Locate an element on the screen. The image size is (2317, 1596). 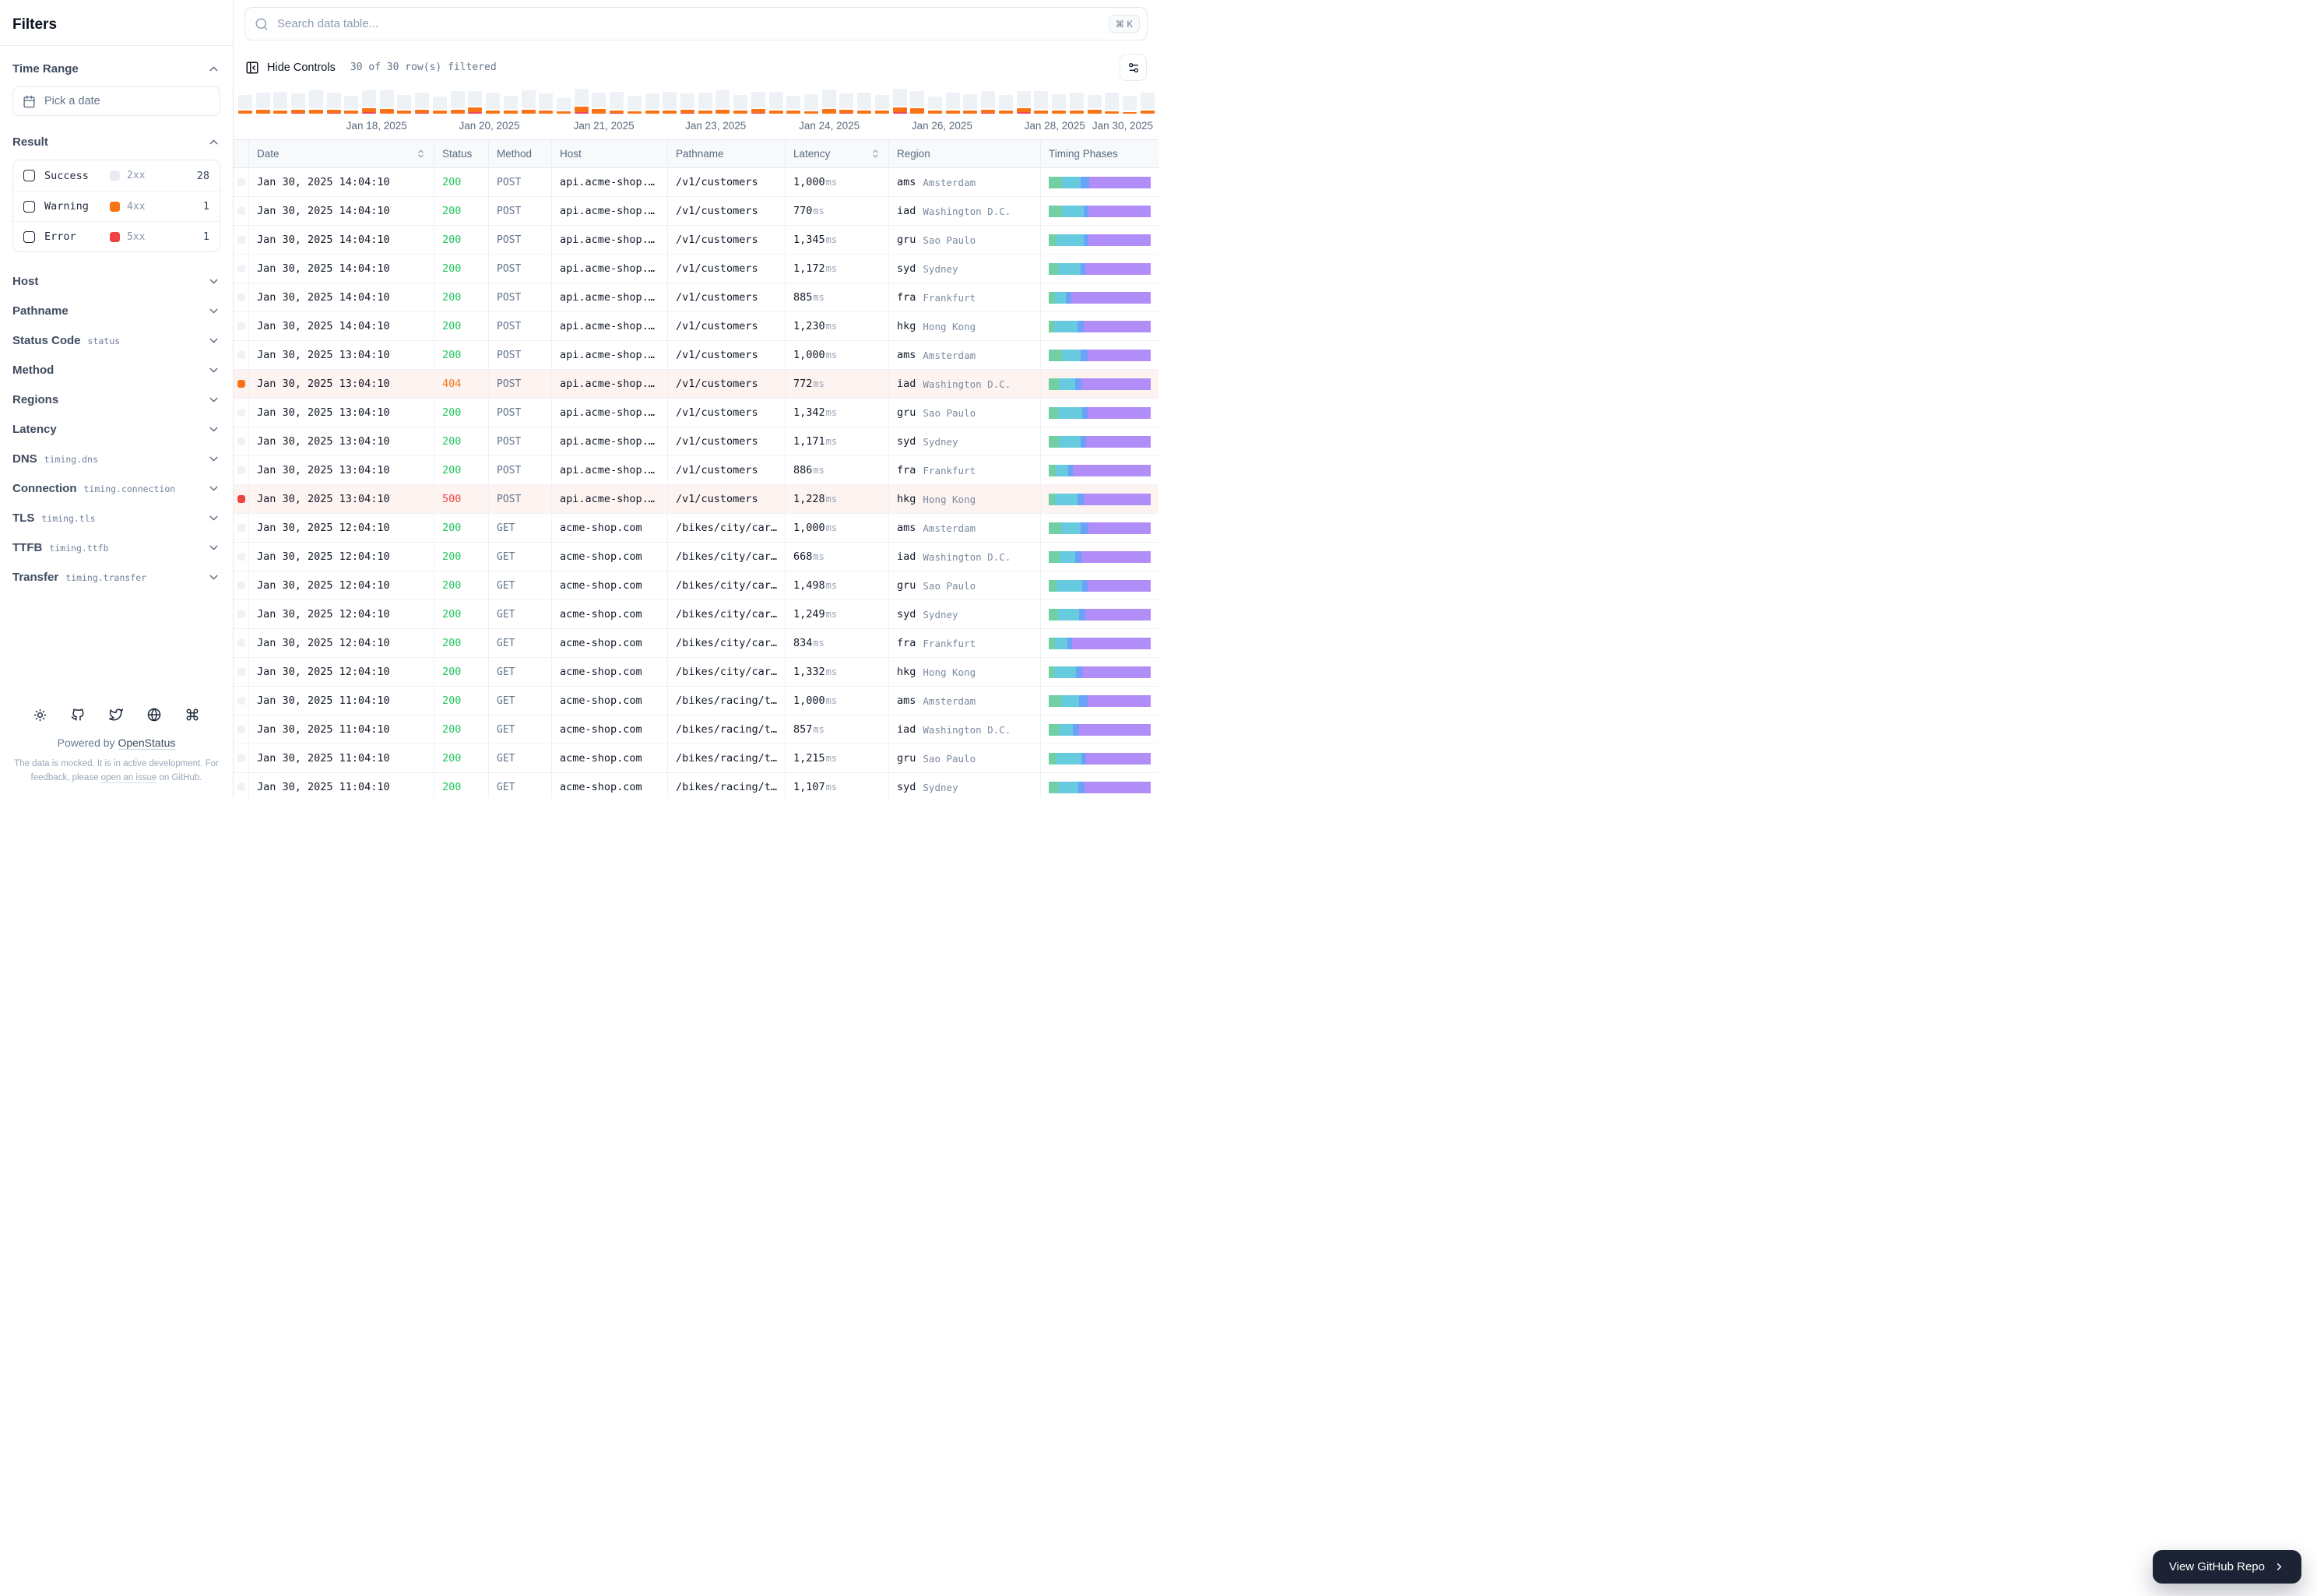
sidebar-filter-ttfb: TTFB timing.ttfb is located at coordinates (116, 547).